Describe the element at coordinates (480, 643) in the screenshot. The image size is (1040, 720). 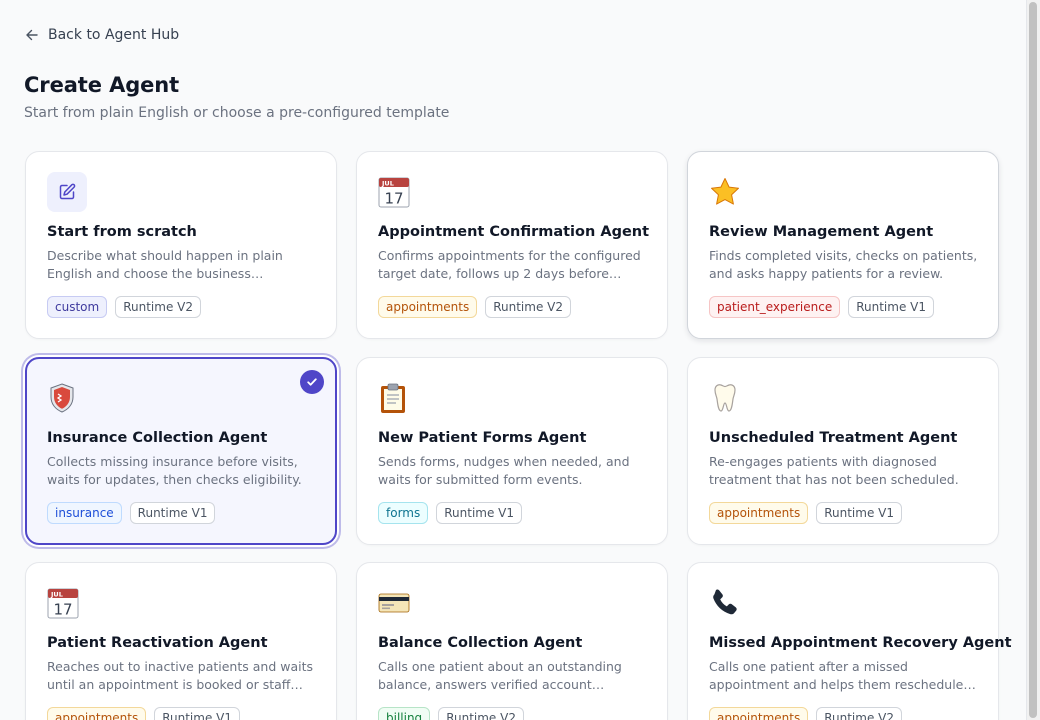
I see `card-title: Balance Collection Agent` at that location.